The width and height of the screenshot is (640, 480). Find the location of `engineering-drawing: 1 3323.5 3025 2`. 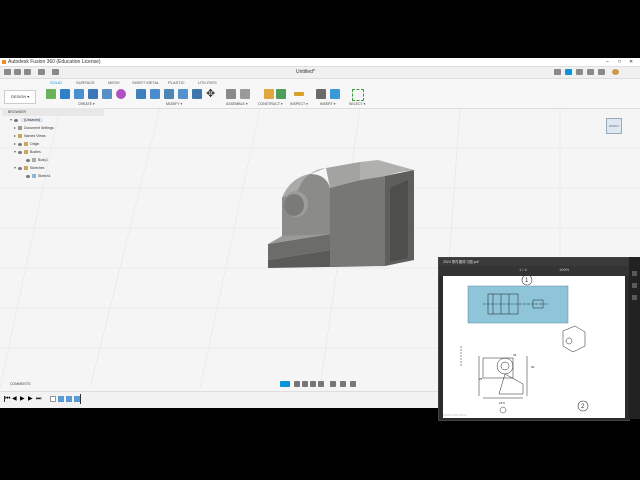

engineering-drawing: 1 3323.5 3025 2 is located at coordinates (524, 344).